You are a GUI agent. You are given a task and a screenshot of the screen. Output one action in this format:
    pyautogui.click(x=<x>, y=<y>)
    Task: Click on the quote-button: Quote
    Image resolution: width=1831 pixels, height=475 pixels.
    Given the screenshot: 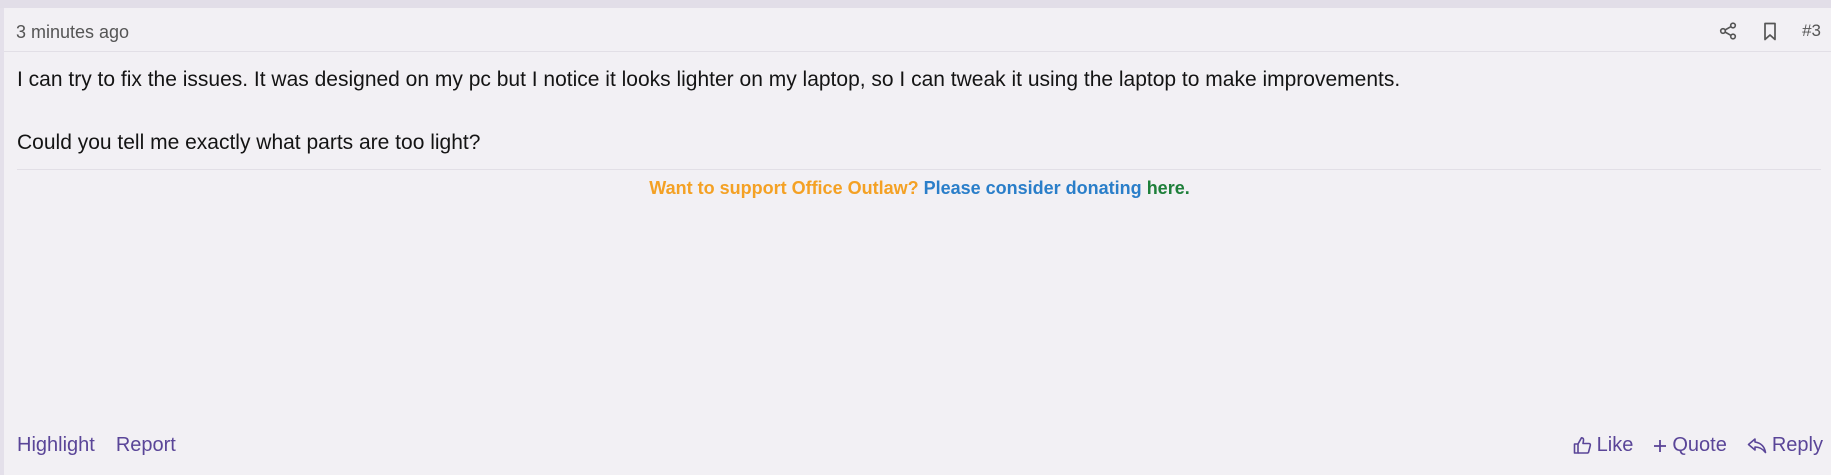 What is the action you would take?
    pyautogui.click(x=1690, y=445)
    